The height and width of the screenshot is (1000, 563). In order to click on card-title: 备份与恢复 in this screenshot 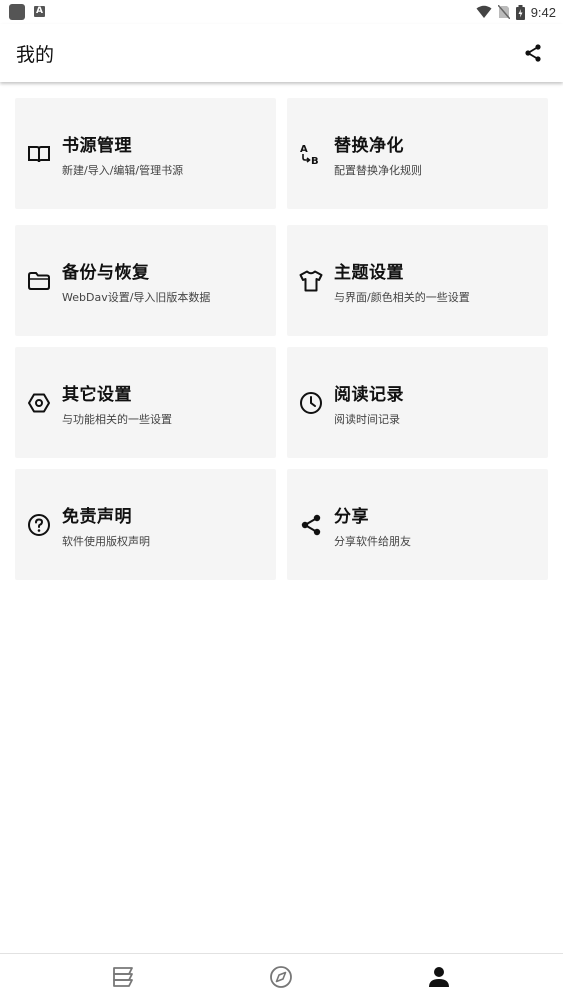, I will do `click(106, 273)`.